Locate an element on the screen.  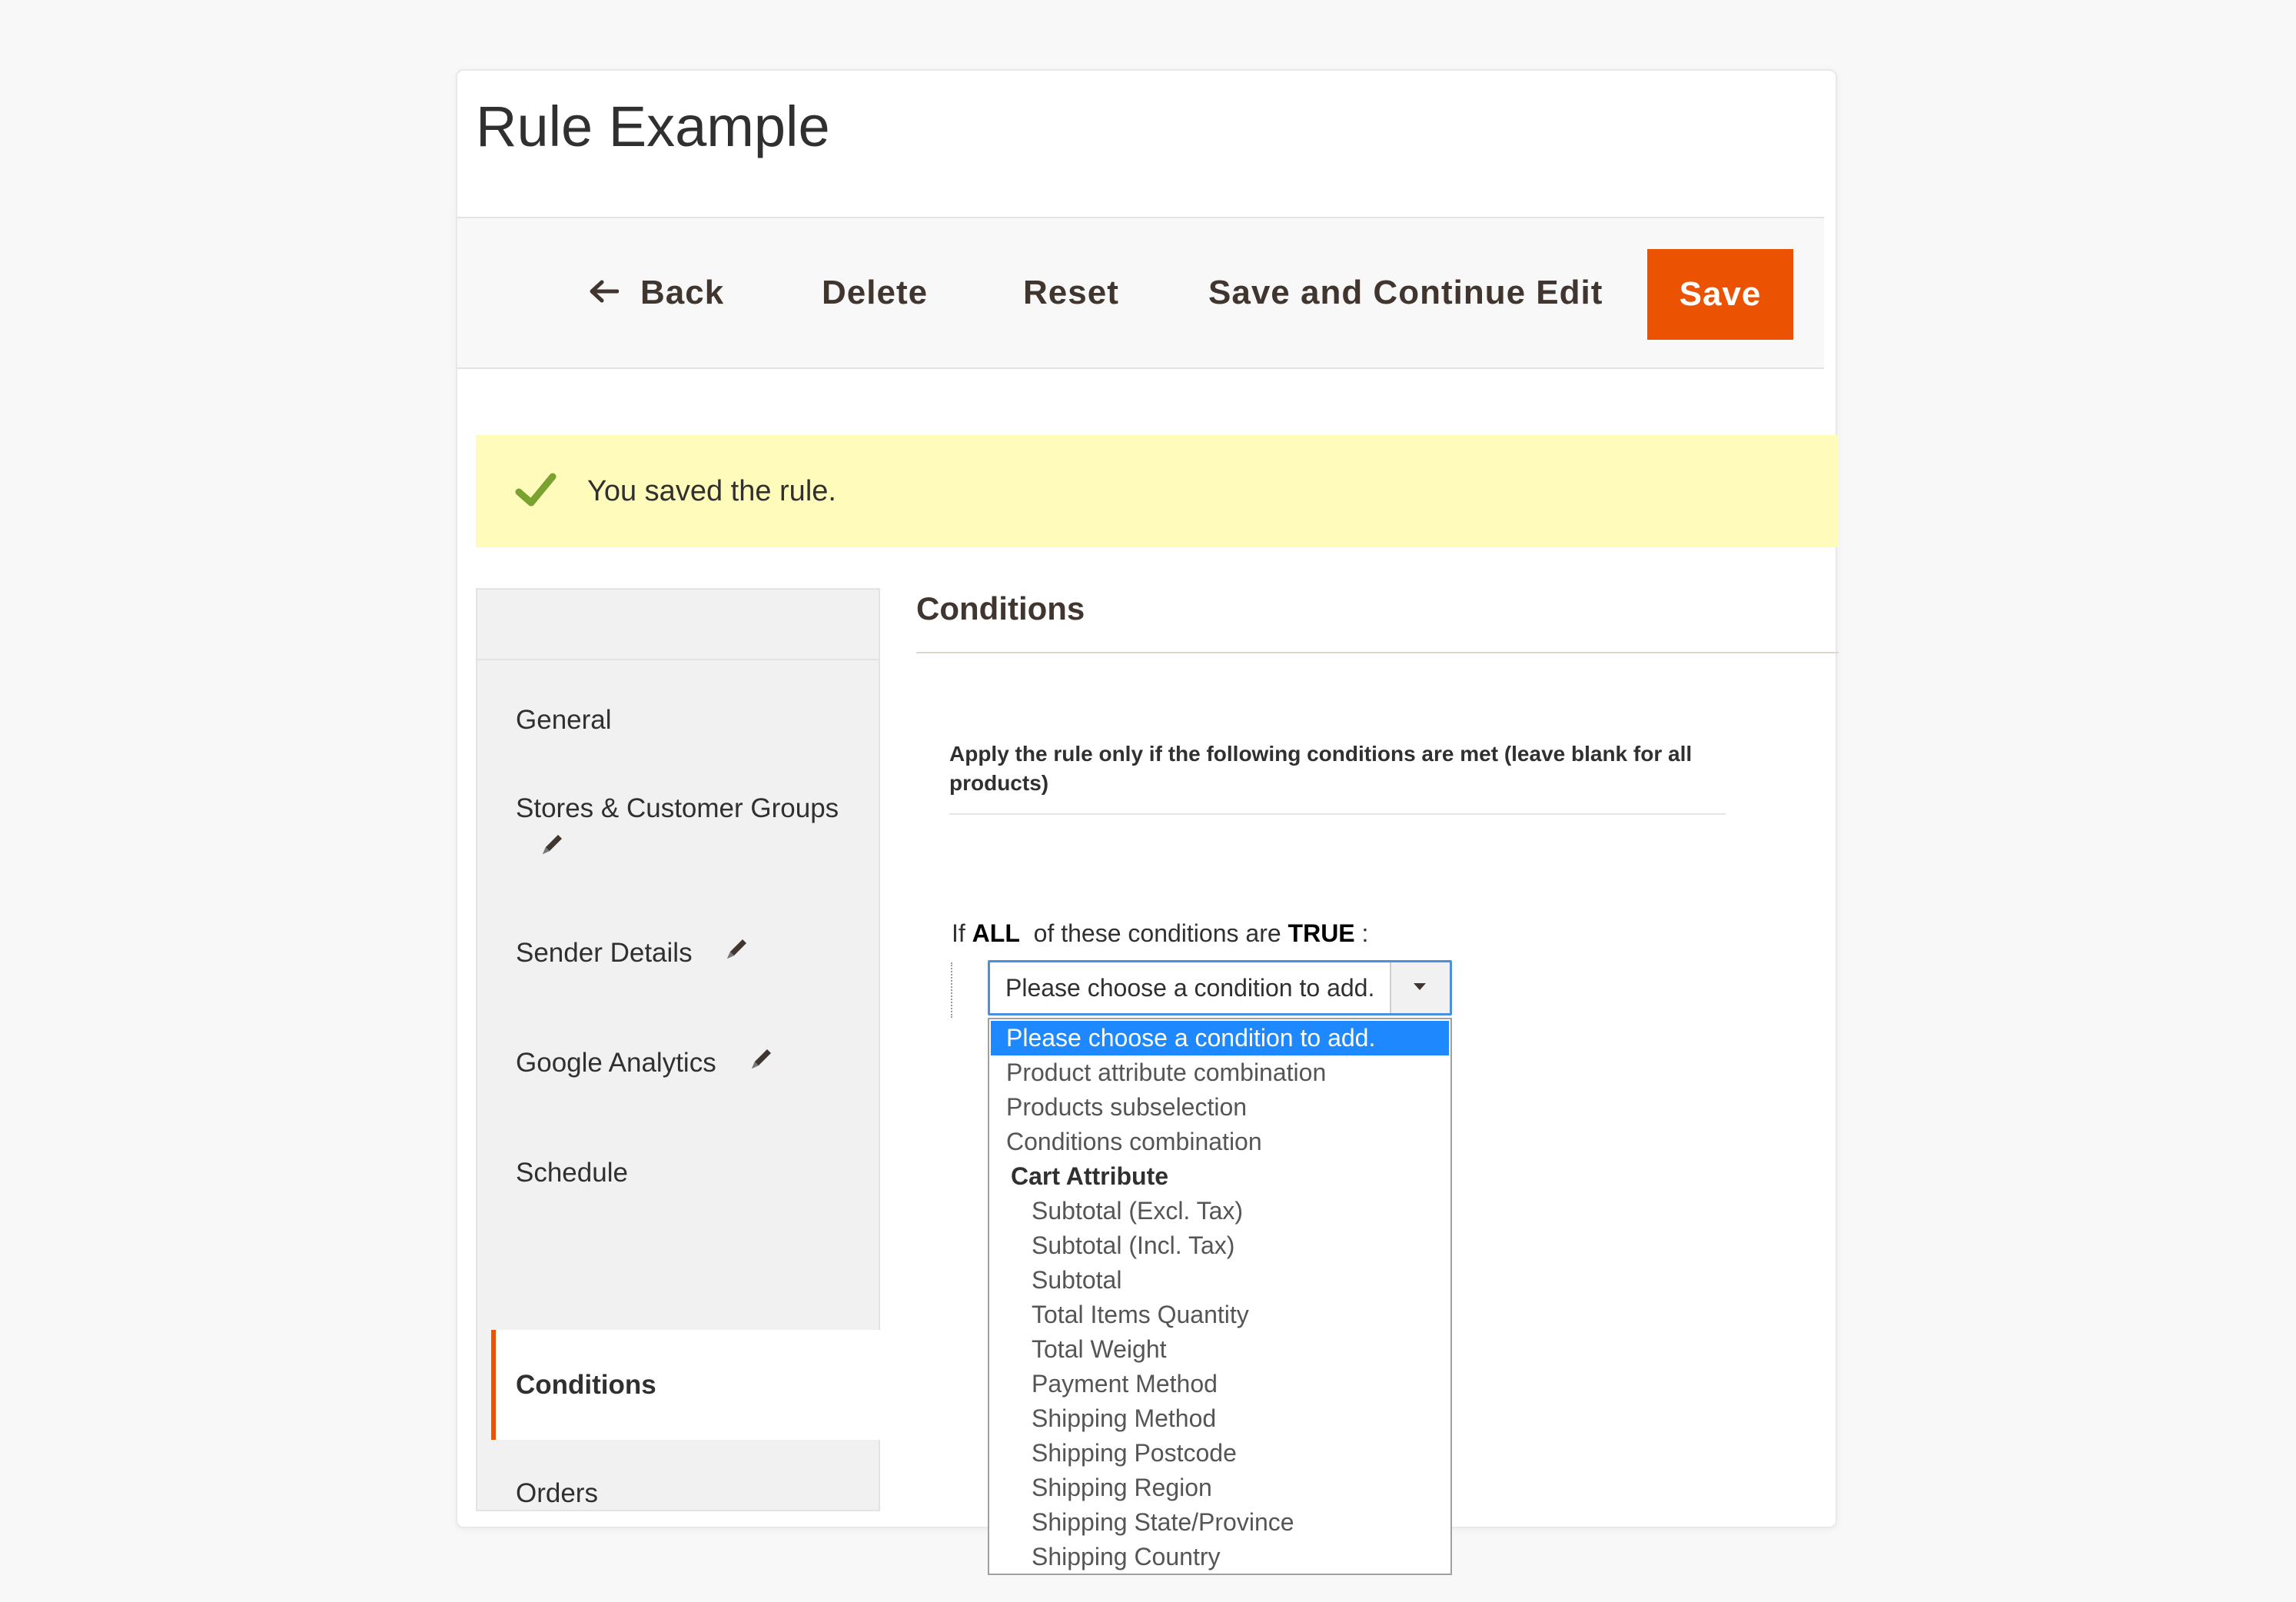
tab-label: Google Analytics is located at coordinates (616, 1063).